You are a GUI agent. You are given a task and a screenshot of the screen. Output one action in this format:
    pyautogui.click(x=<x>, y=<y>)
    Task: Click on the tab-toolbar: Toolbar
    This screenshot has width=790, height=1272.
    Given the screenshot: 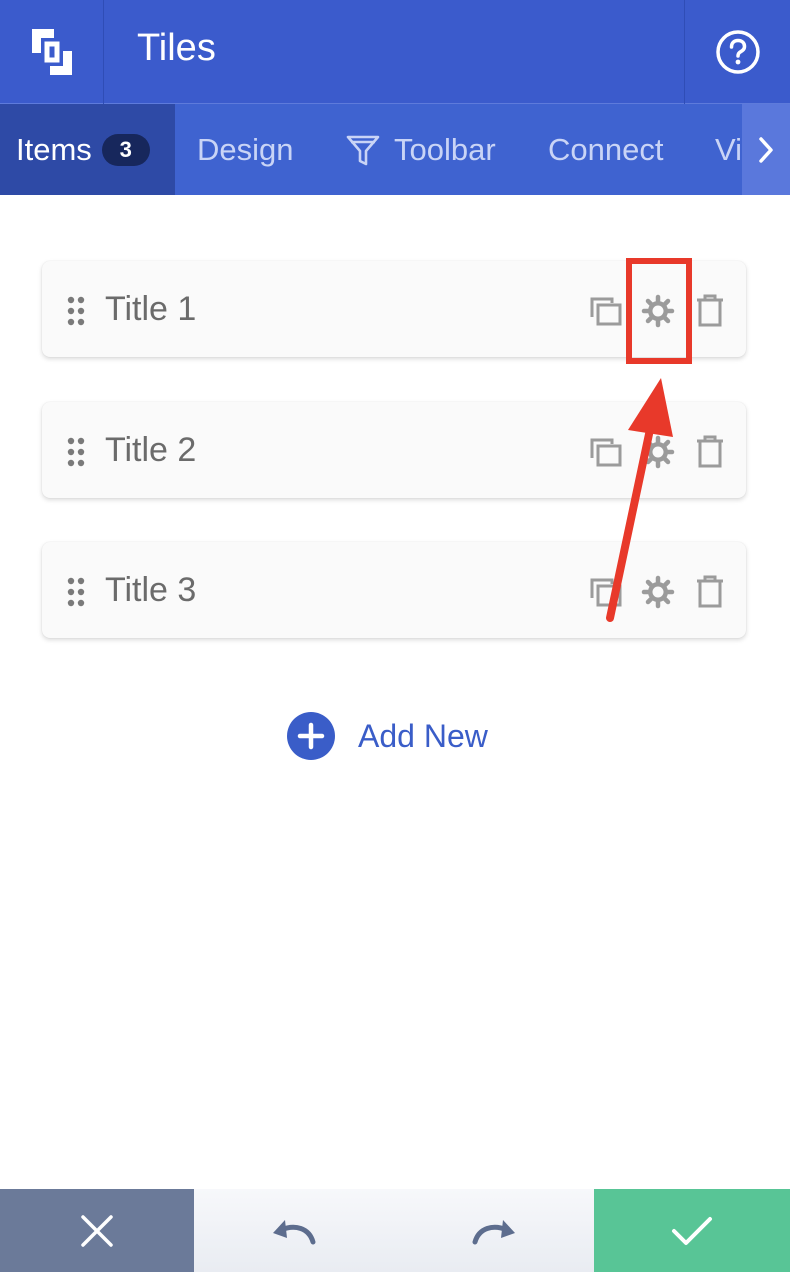 What is the action you would take?
    pyautogui.click(x=421, y=149)
    